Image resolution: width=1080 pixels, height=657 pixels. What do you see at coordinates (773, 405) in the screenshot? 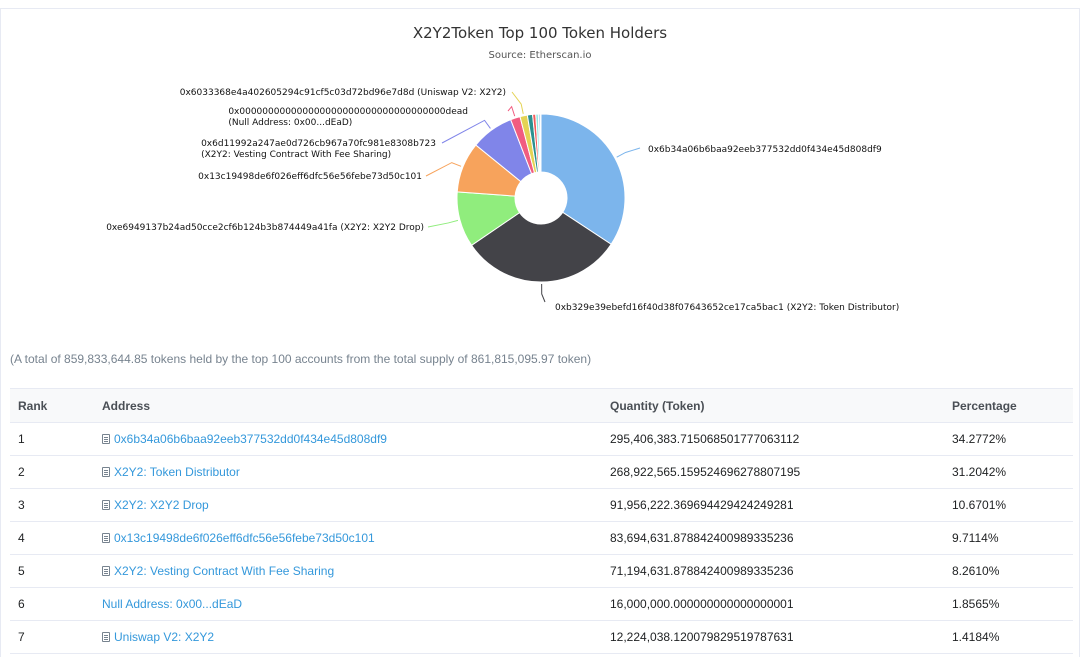
I see `header-quantity: Quantity (Token)` at bounding box center [773, 405].